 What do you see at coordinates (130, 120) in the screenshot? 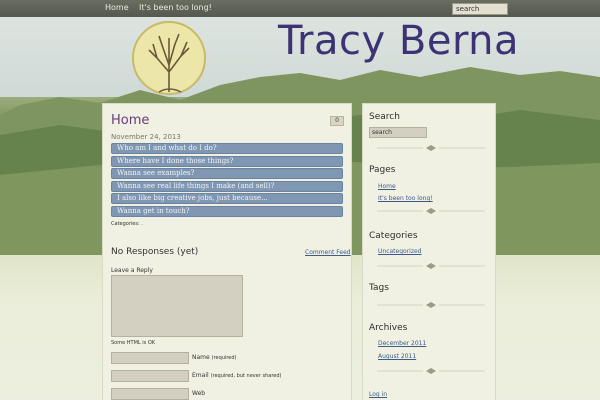
I see `post-title: Home` at bounding box center [130, 120].